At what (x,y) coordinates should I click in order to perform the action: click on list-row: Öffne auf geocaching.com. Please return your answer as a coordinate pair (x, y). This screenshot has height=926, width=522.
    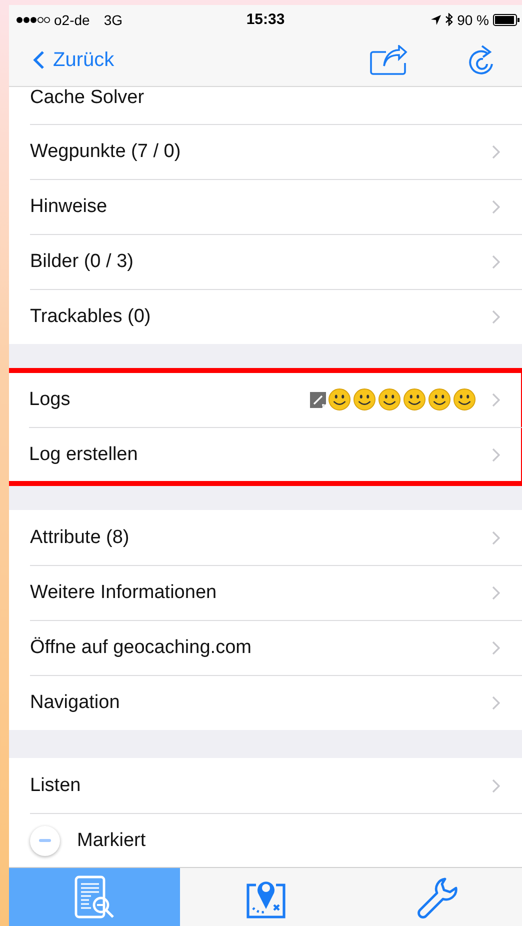
    Looking at the image, I should click on (265, 647).